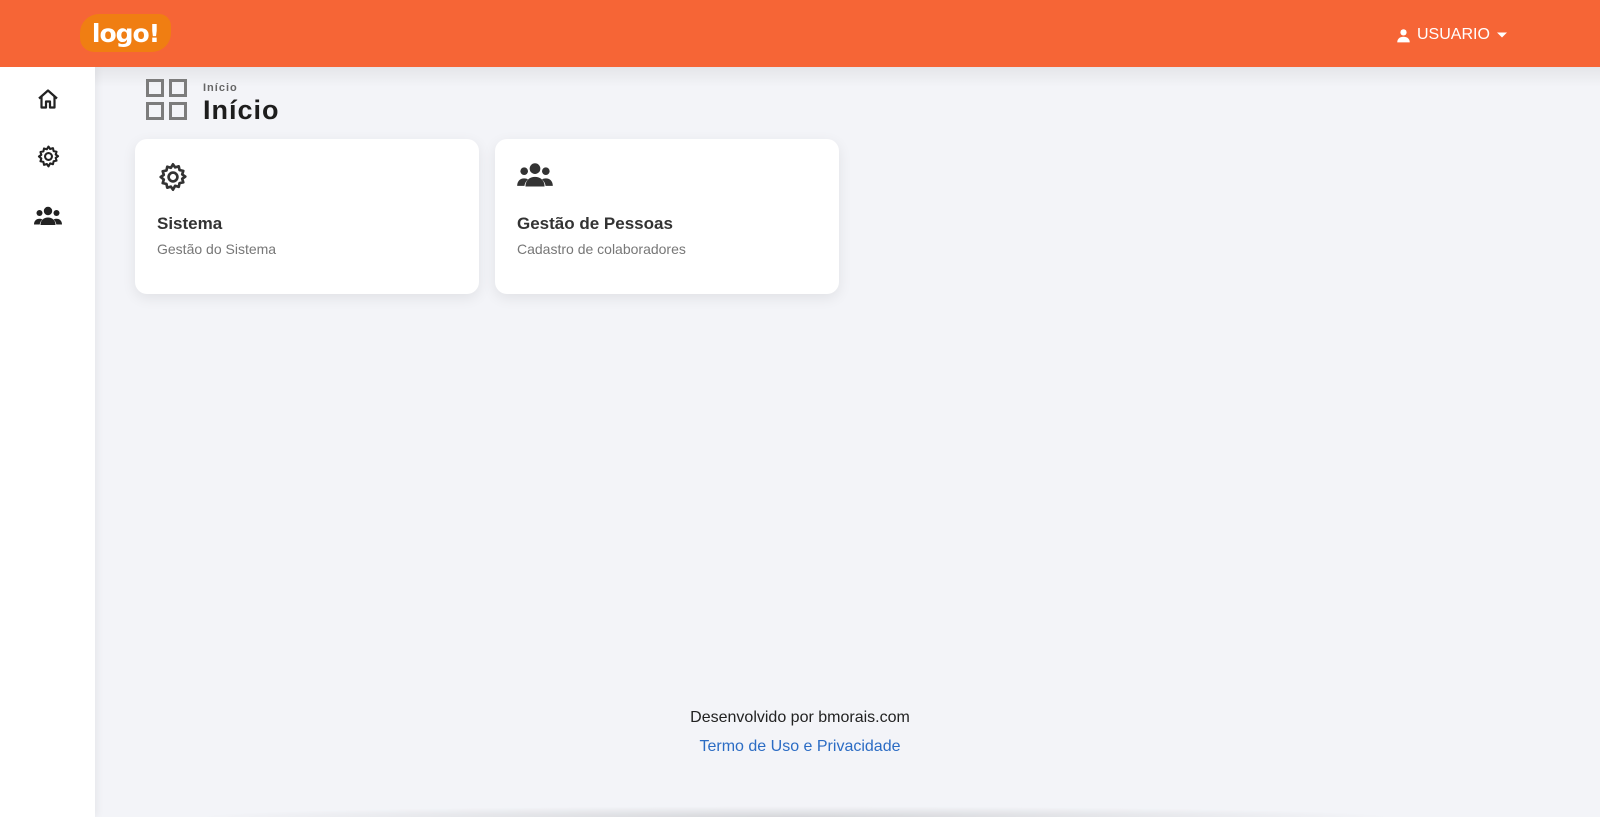 The height and width of the screenshot is (817, 1600). I want to click on top-navbar: logo! USUARIO, so click(800, 33).